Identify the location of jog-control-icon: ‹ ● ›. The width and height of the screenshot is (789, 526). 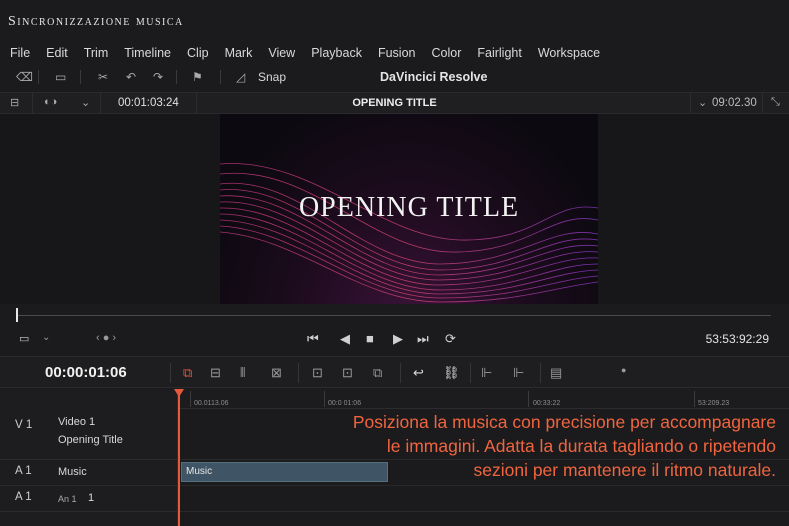
(106, 338).